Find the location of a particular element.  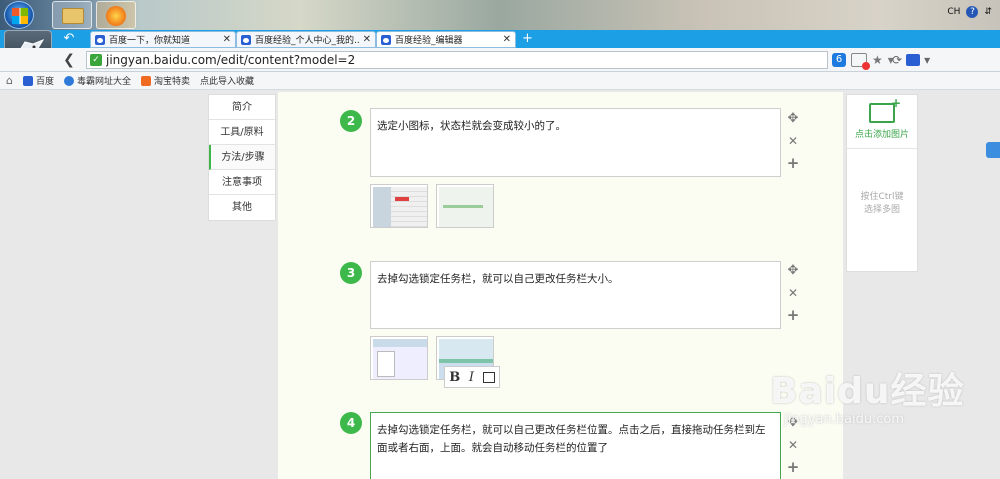

step-number: 4 is located at coordinates (351, 423).